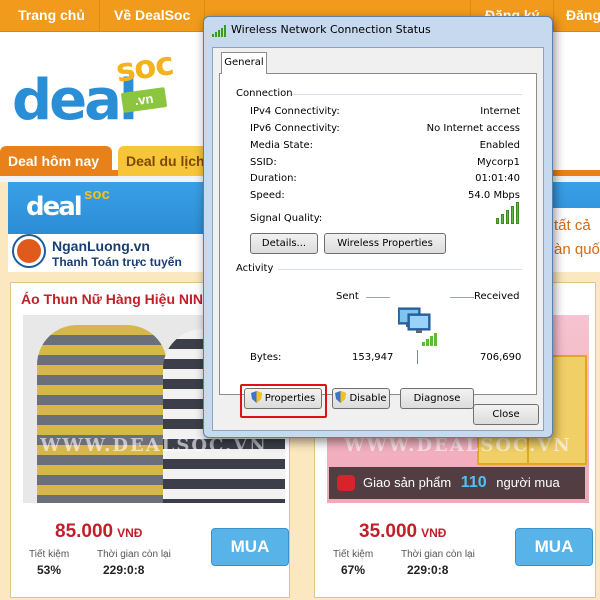 This screenshot has width=600, height=600. I want to click on activity-group-label: Activity, so click(255, 268).